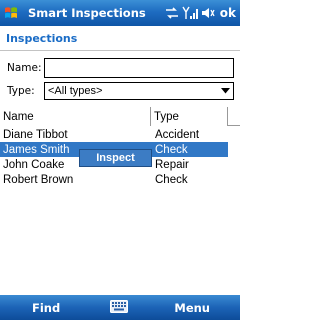 This screenshot has height=320, width=320. Describe the element at coordinates (75, 91) in the screenshot. I see `type-dropdown-value: <All types>` at that location.